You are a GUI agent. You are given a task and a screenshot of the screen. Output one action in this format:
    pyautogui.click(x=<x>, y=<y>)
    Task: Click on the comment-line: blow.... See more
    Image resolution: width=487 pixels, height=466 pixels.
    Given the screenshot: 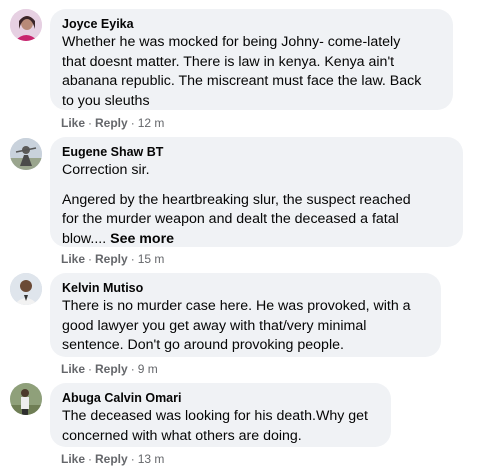 What is the action you would take?
    pyautogui.click(x=256, y=240)
    